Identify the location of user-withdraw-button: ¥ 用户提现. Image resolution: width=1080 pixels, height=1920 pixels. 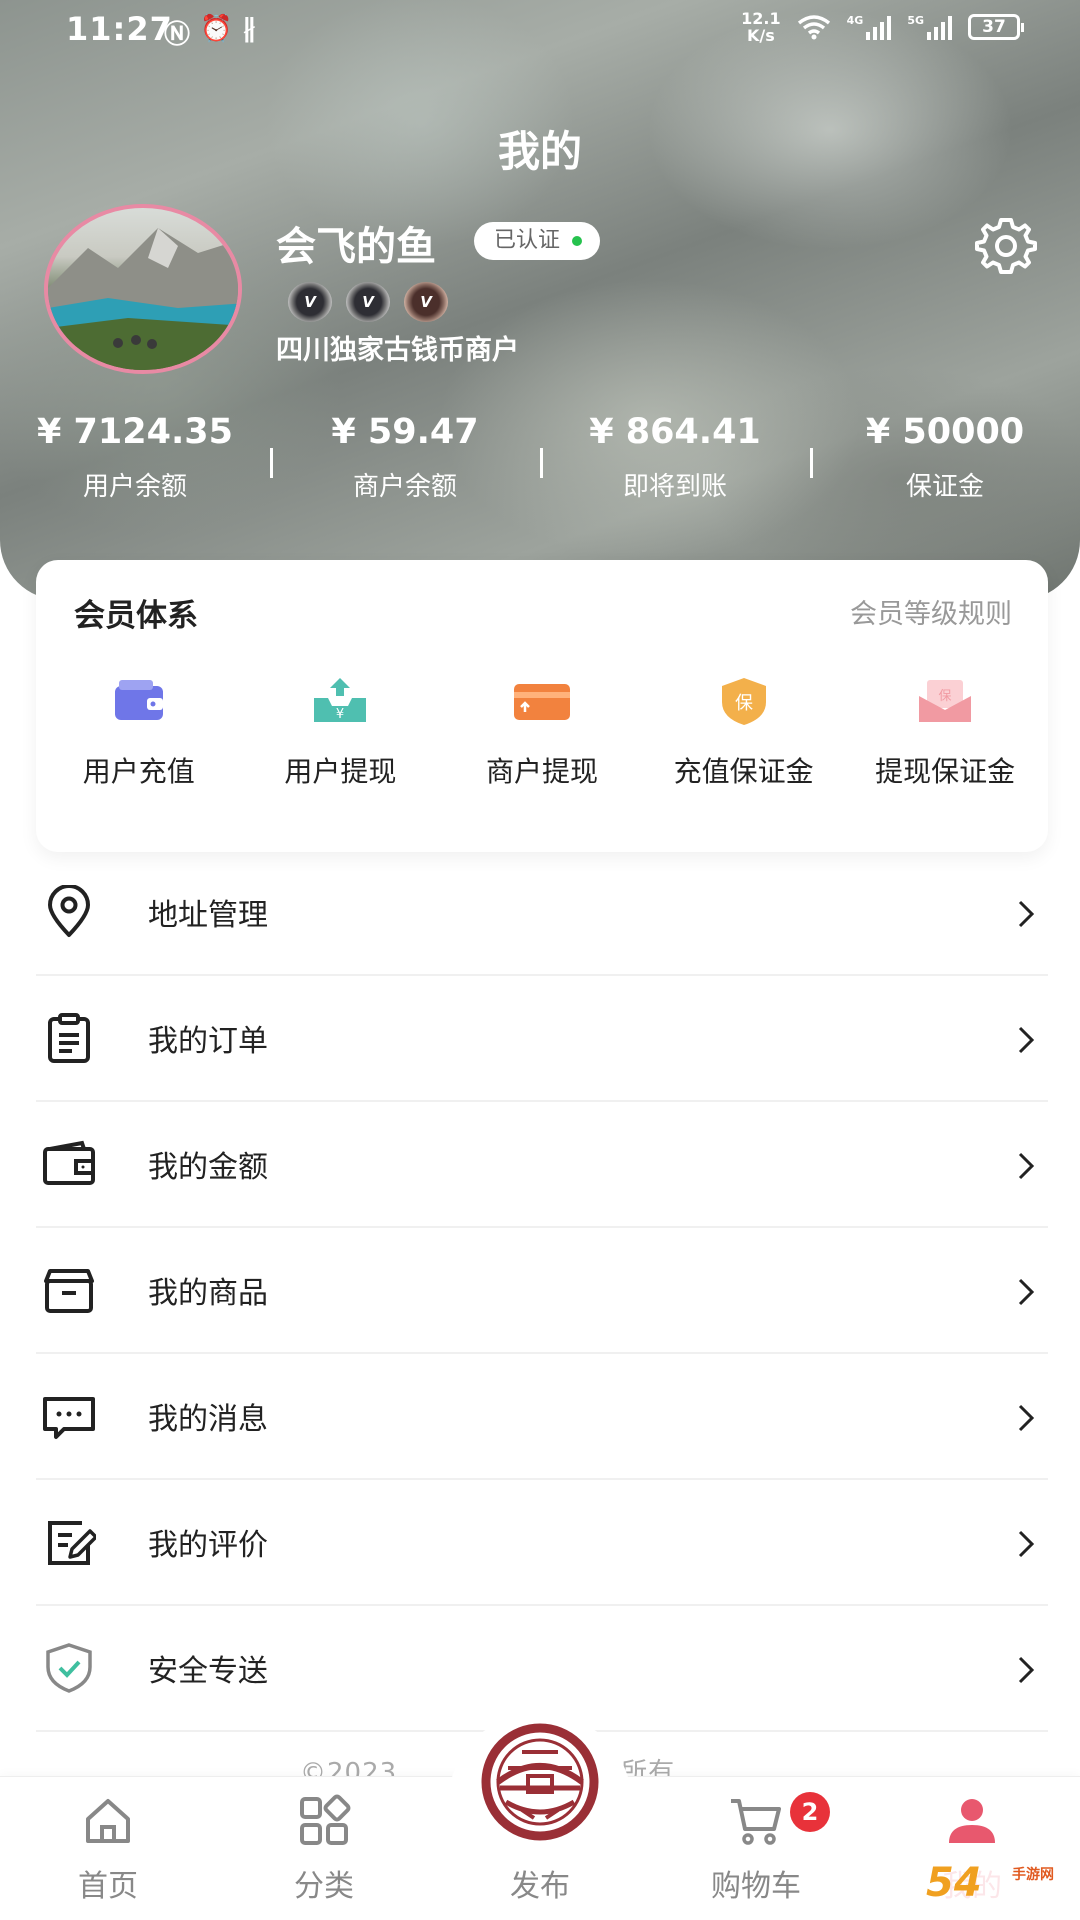
(340, 733).